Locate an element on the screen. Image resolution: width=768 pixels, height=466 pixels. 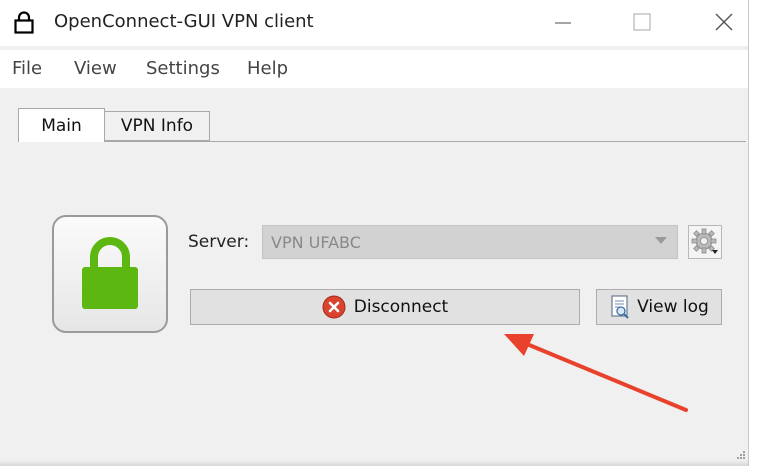
minimize-icon is located at coordinates (563, 23).